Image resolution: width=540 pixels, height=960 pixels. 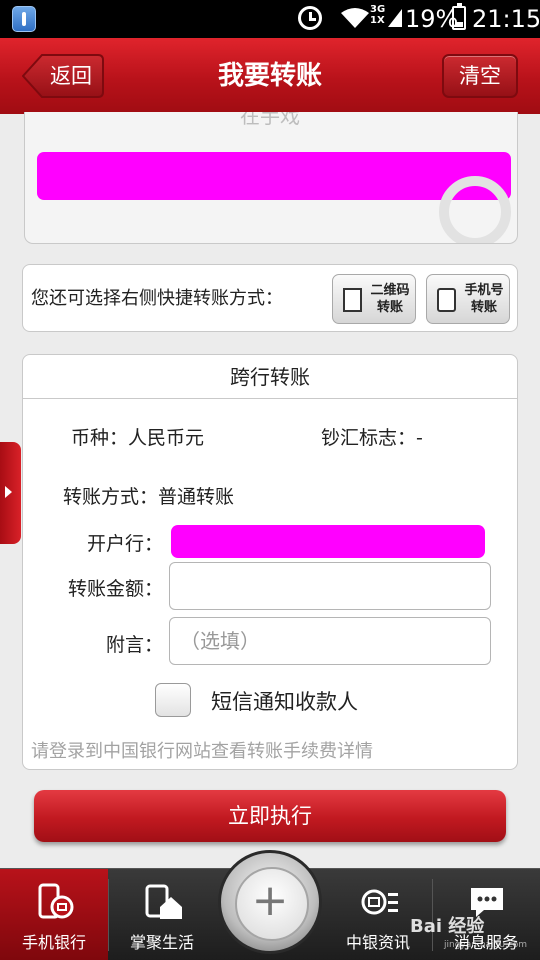 I want to click on amount-label: 转账金额：, so click(x=115, y=589).